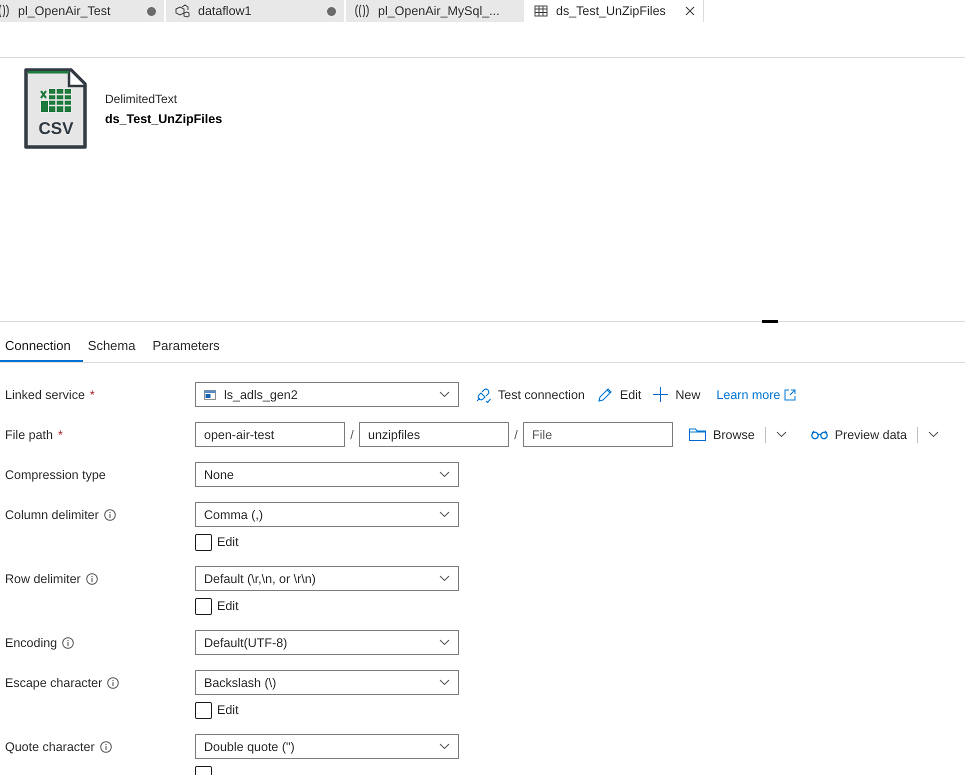 The width and height of the screenshot is (965, 775). What do you see at coordinates (676, 394) in the screenshot?
I see `new-button: New` at bounding box center [676, 394].